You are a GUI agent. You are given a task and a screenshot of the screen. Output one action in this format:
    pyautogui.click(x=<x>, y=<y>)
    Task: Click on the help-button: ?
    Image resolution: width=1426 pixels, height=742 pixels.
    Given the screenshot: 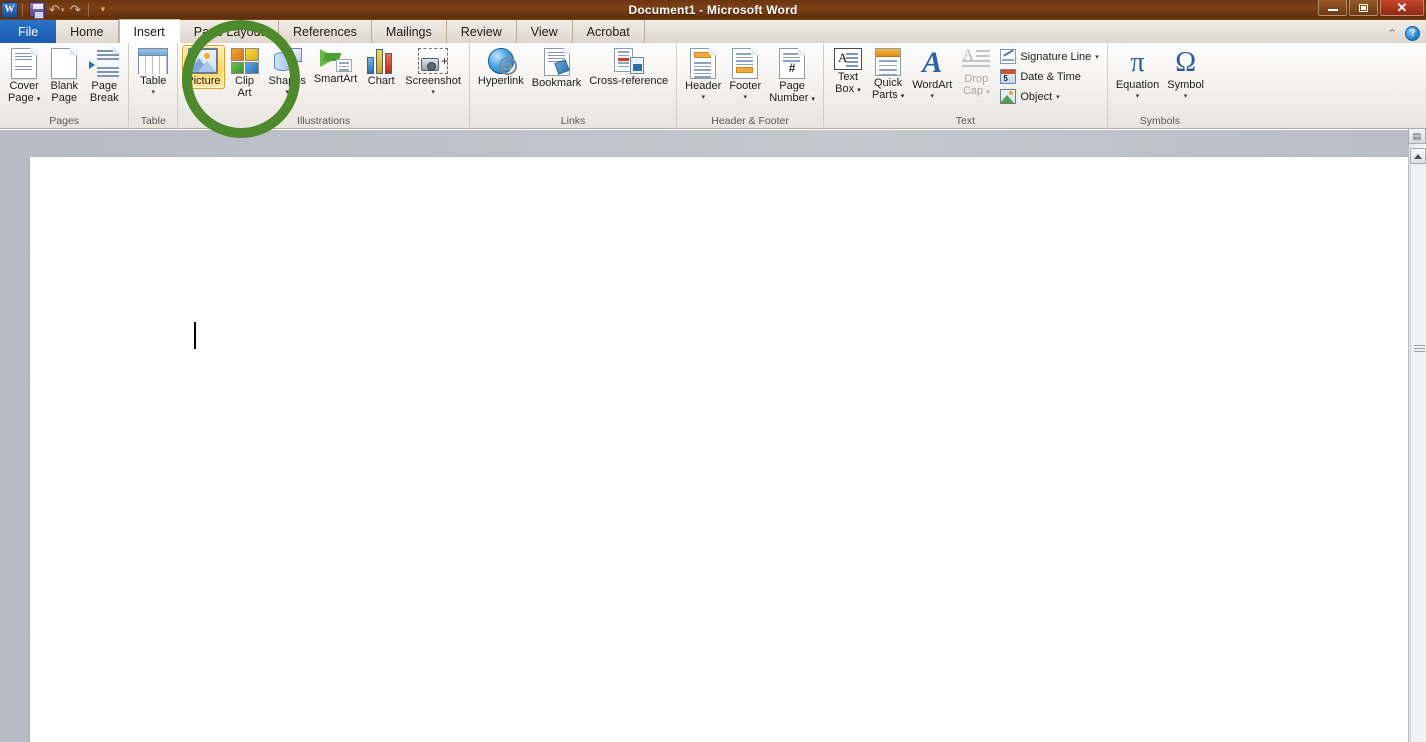 What is the action you would take?
    pyautogui.click(x=1412, y=33)
    